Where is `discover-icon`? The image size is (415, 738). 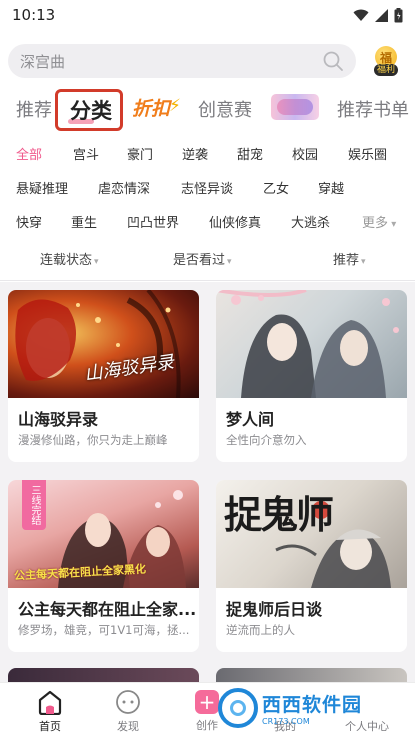 discover-icon is located at coordinates (128, 702).